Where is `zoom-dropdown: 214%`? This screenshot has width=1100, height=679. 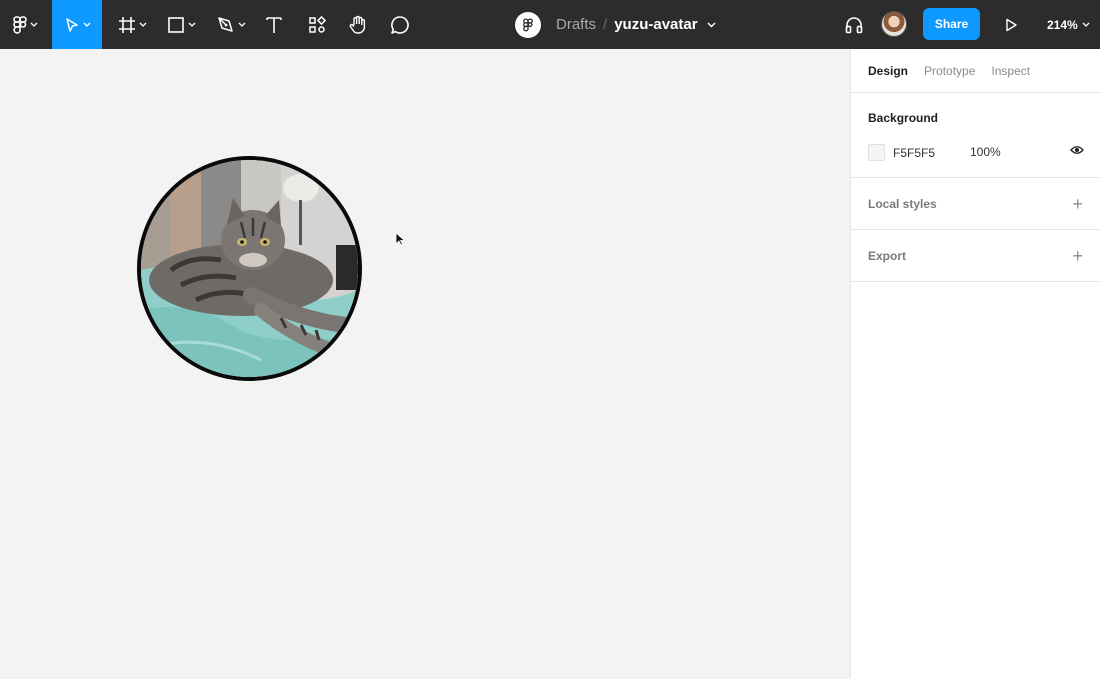
zoom-dropdown: 214% is located at coordinates (1068, 24).